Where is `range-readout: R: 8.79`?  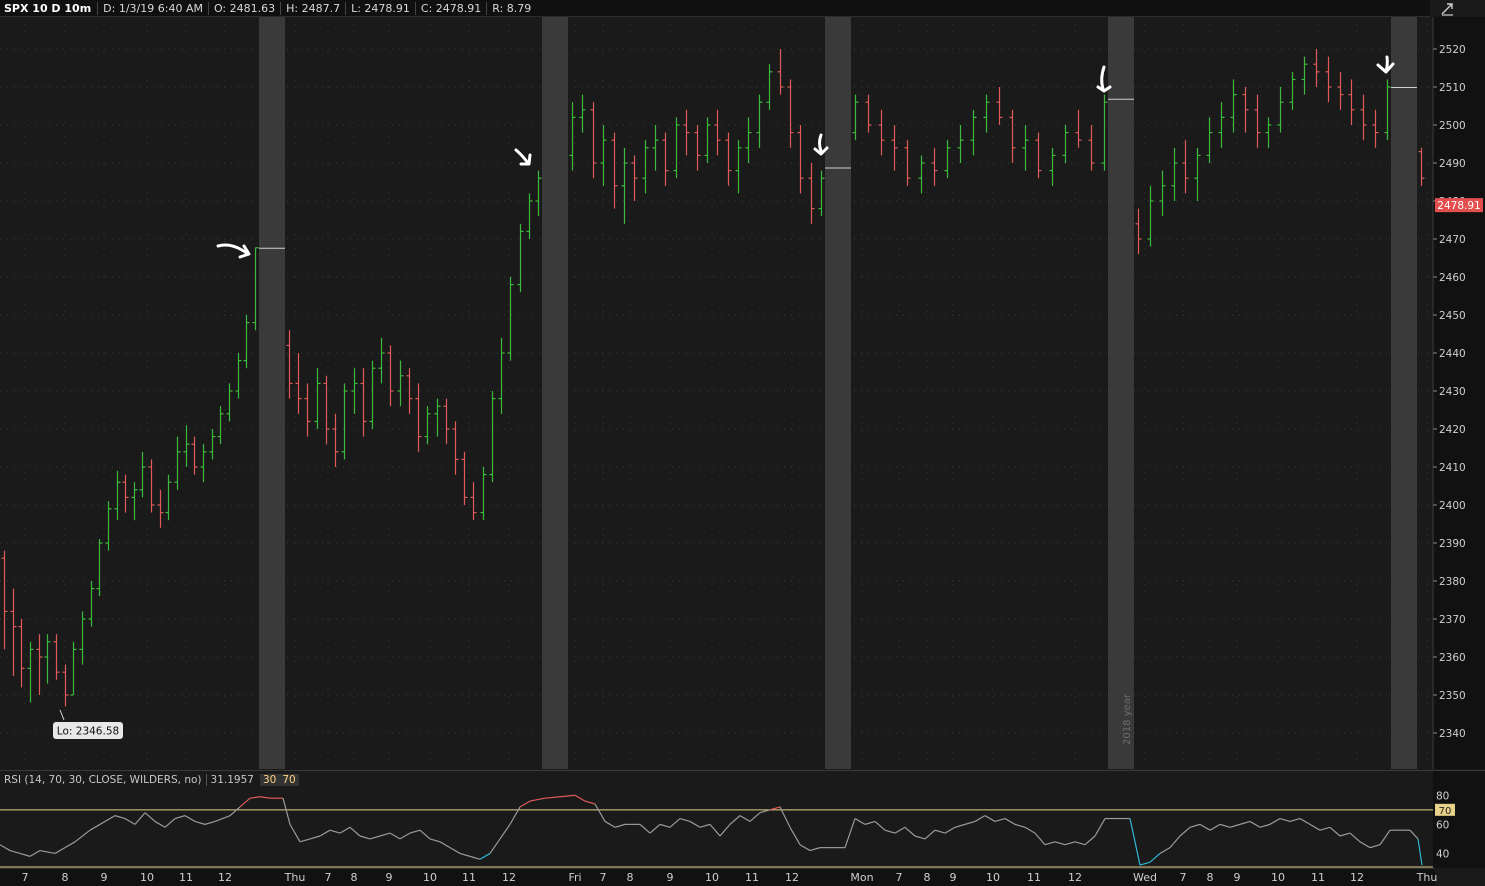
range-readout: R: 8.79 is located at coordinates (511, 8).